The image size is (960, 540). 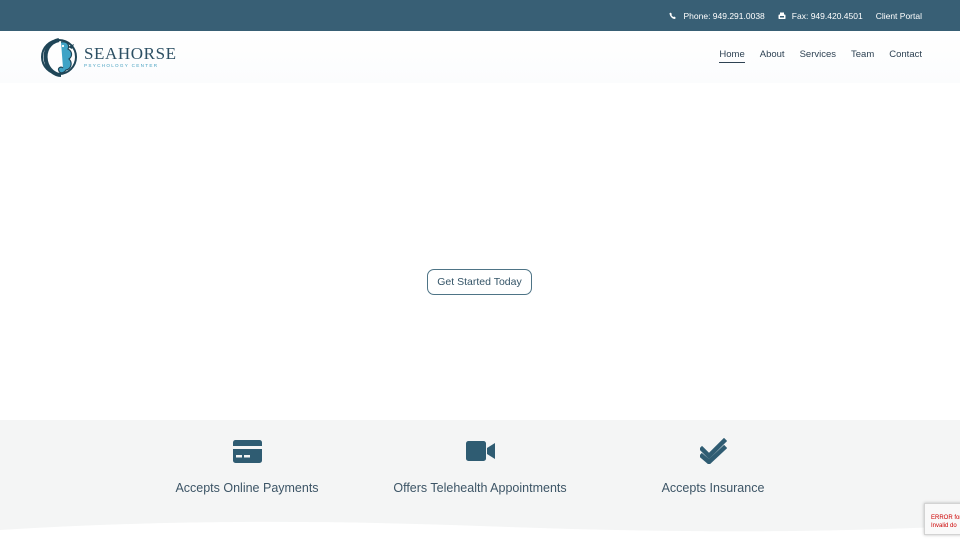 What do you see at coordinates (862, 56) in the screenshot?
I see `nav-team: Team` at bounding box center [862, 56].